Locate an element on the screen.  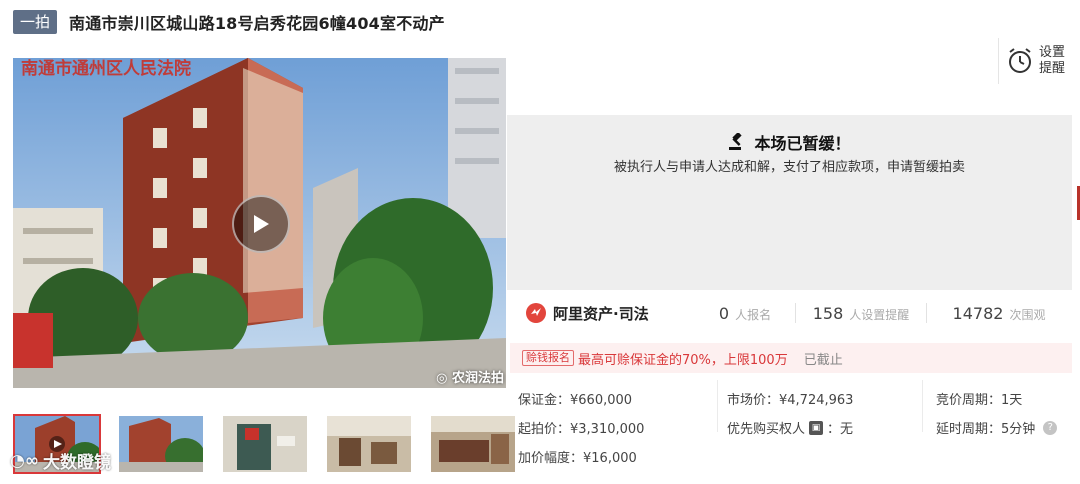
stat-reminders: 158 人设置提醒 is located at coordinates (861, 313).